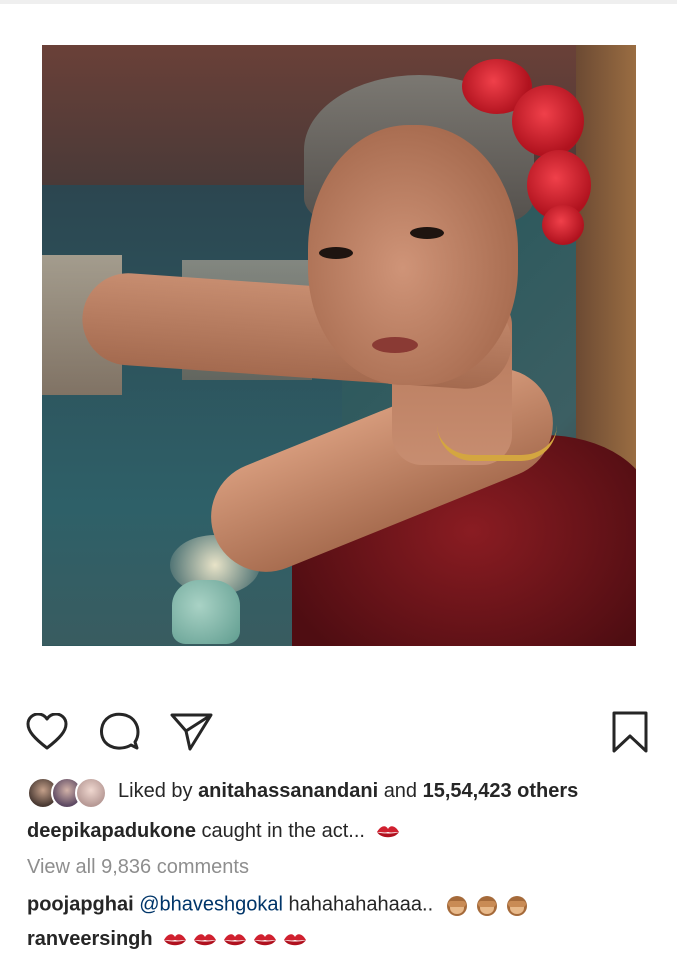 This screenshot has height=960, width=677. Describe the element at coordinates (400, 791) in the screenshot. I see `likes-connector: and` at that location.